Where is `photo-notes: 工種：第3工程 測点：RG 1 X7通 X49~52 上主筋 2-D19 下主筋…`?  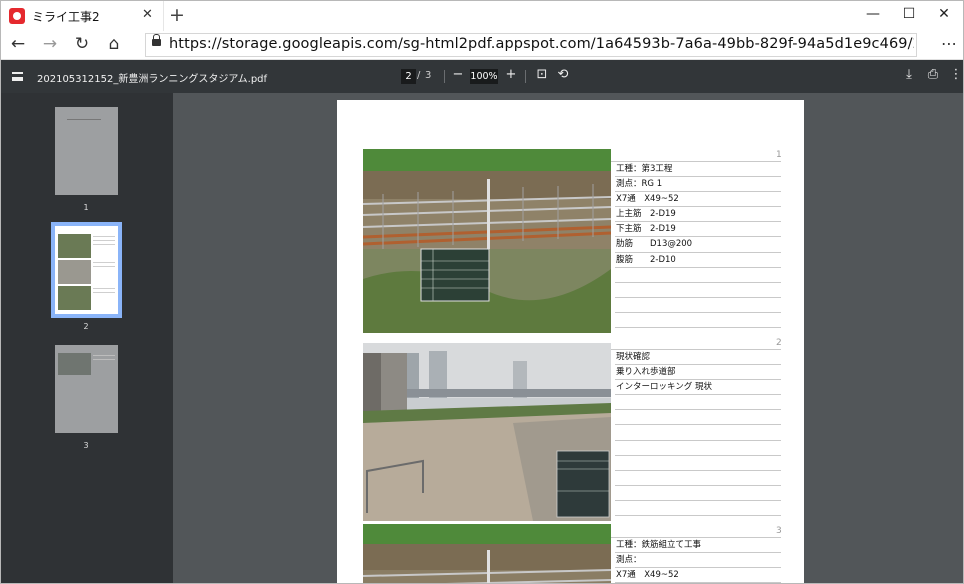 photo-notes: 工種：第3工程 測点：RG 1 X7通 X49~52 上主筋 2-D19 下主筋… is located at coordinates (698, 245).